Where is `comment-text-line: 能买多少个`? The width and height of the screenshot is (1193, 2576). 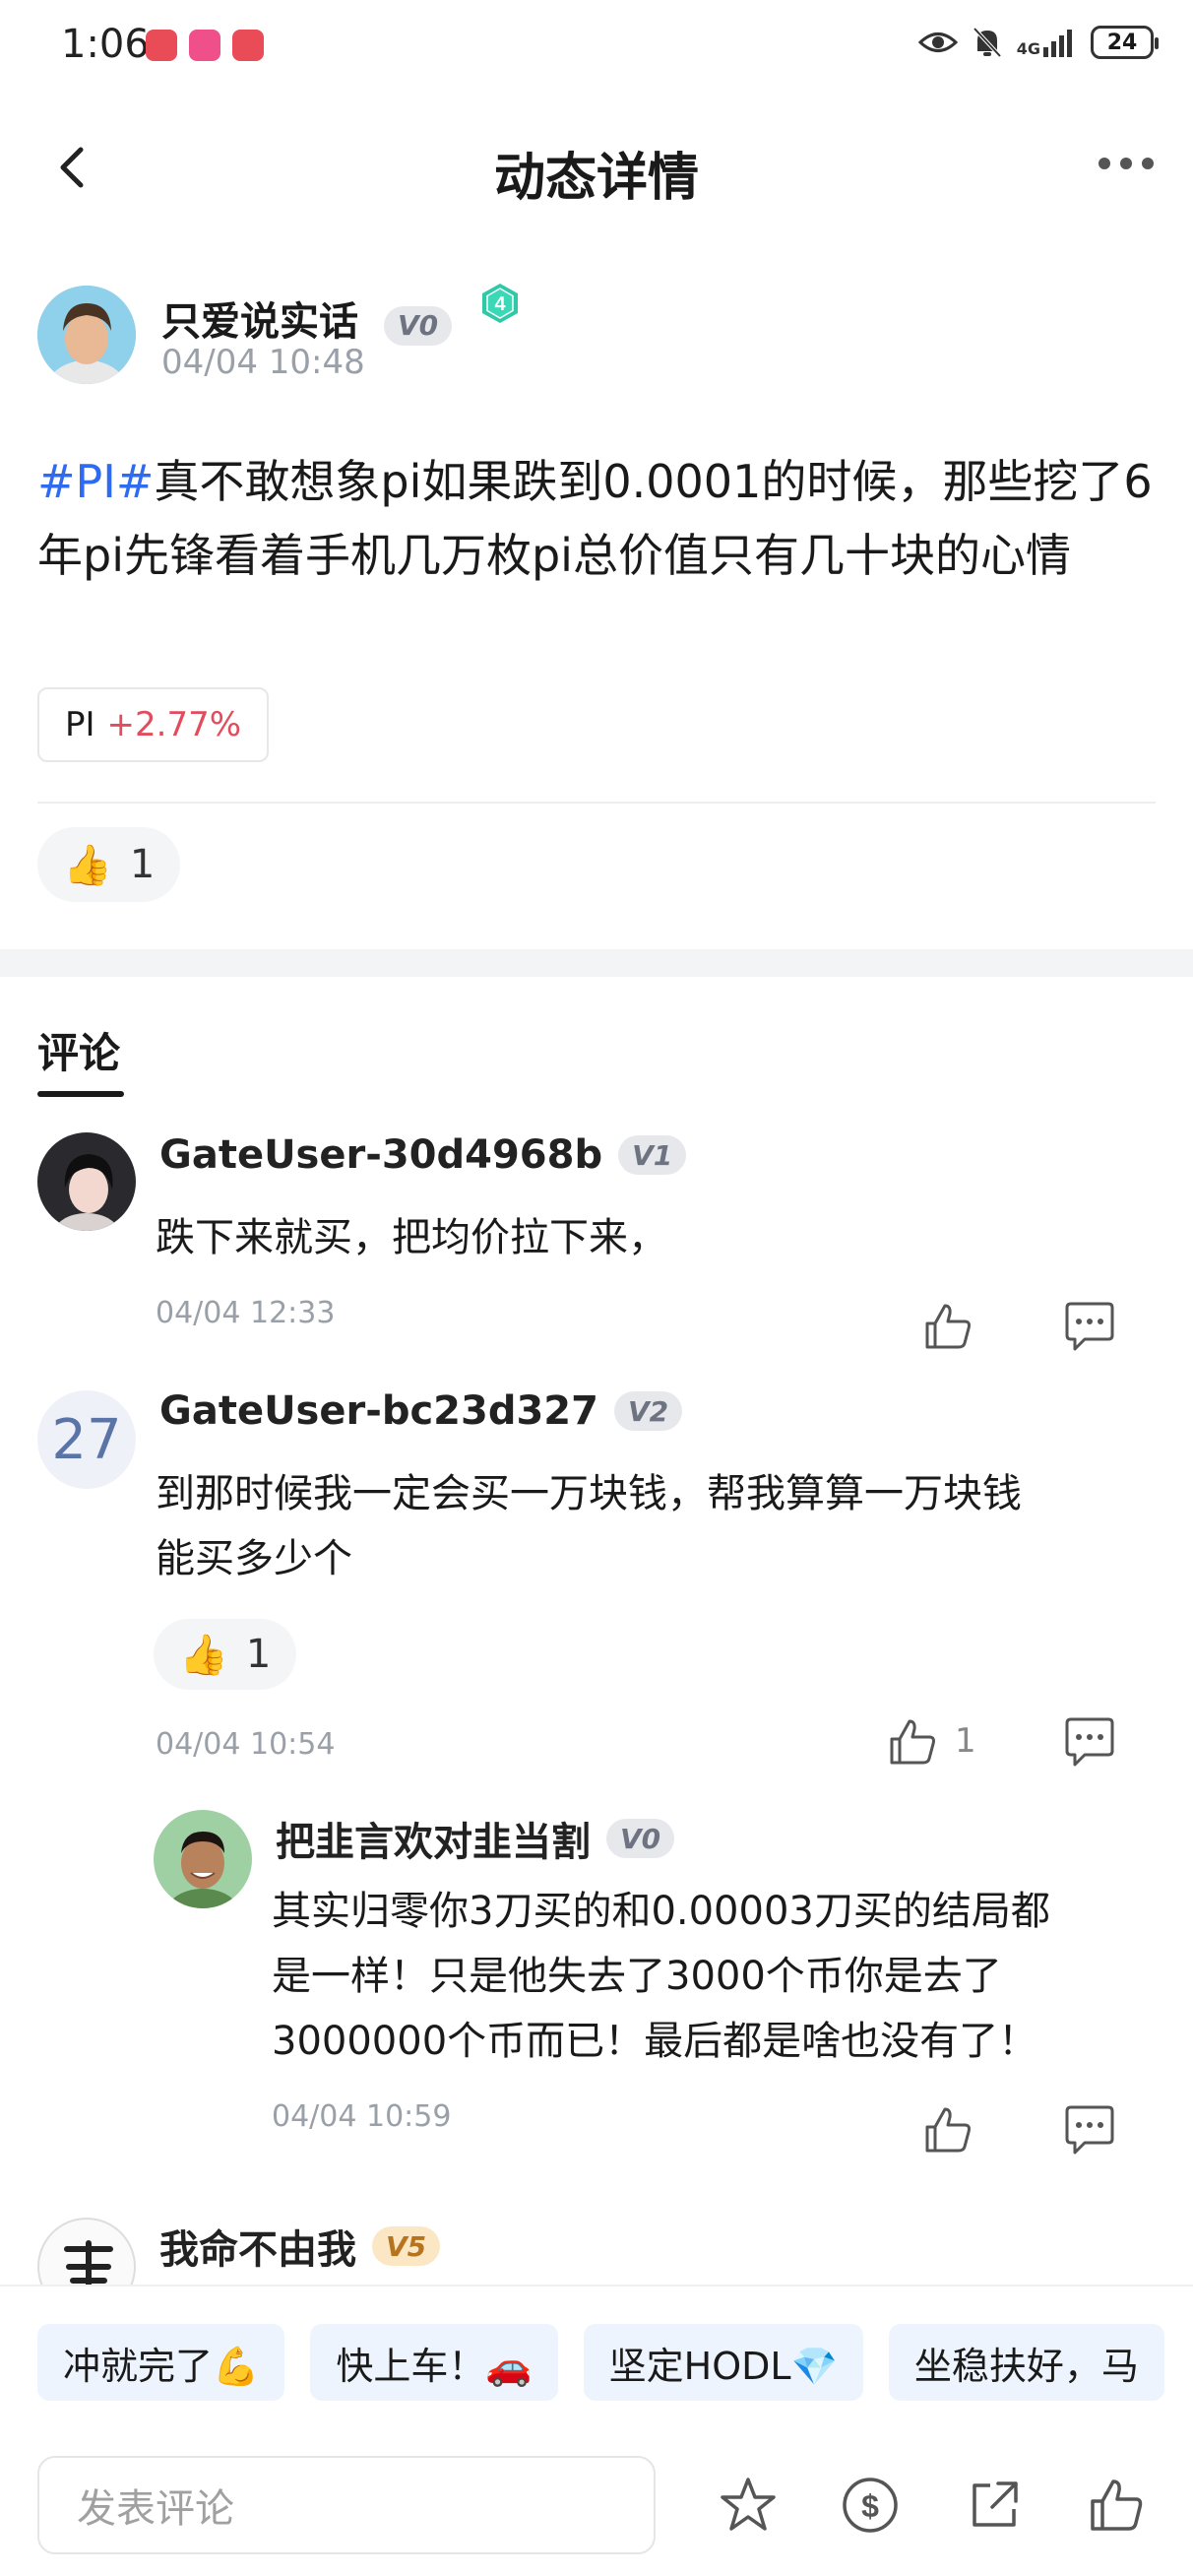
comment-text-line: 能买多少个 is located at coordinates (254, 1558).